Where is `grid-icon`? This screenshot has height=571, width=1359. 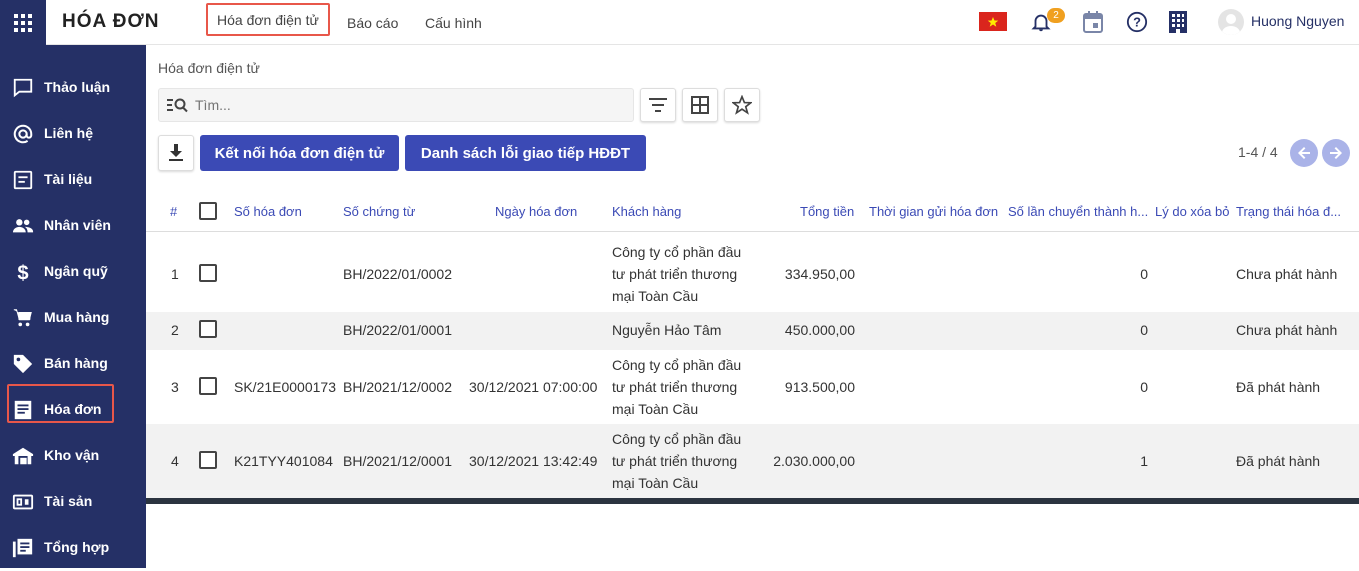 grid-icon is located at coordinates (23, 22).